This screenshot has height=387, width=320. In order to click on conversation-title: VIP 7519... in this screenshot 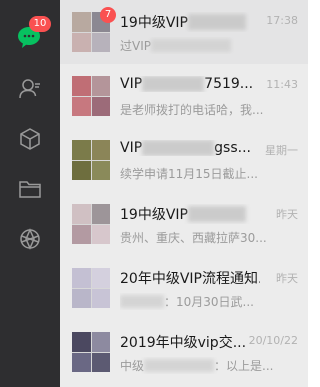, I will do `click(187, 84)`.